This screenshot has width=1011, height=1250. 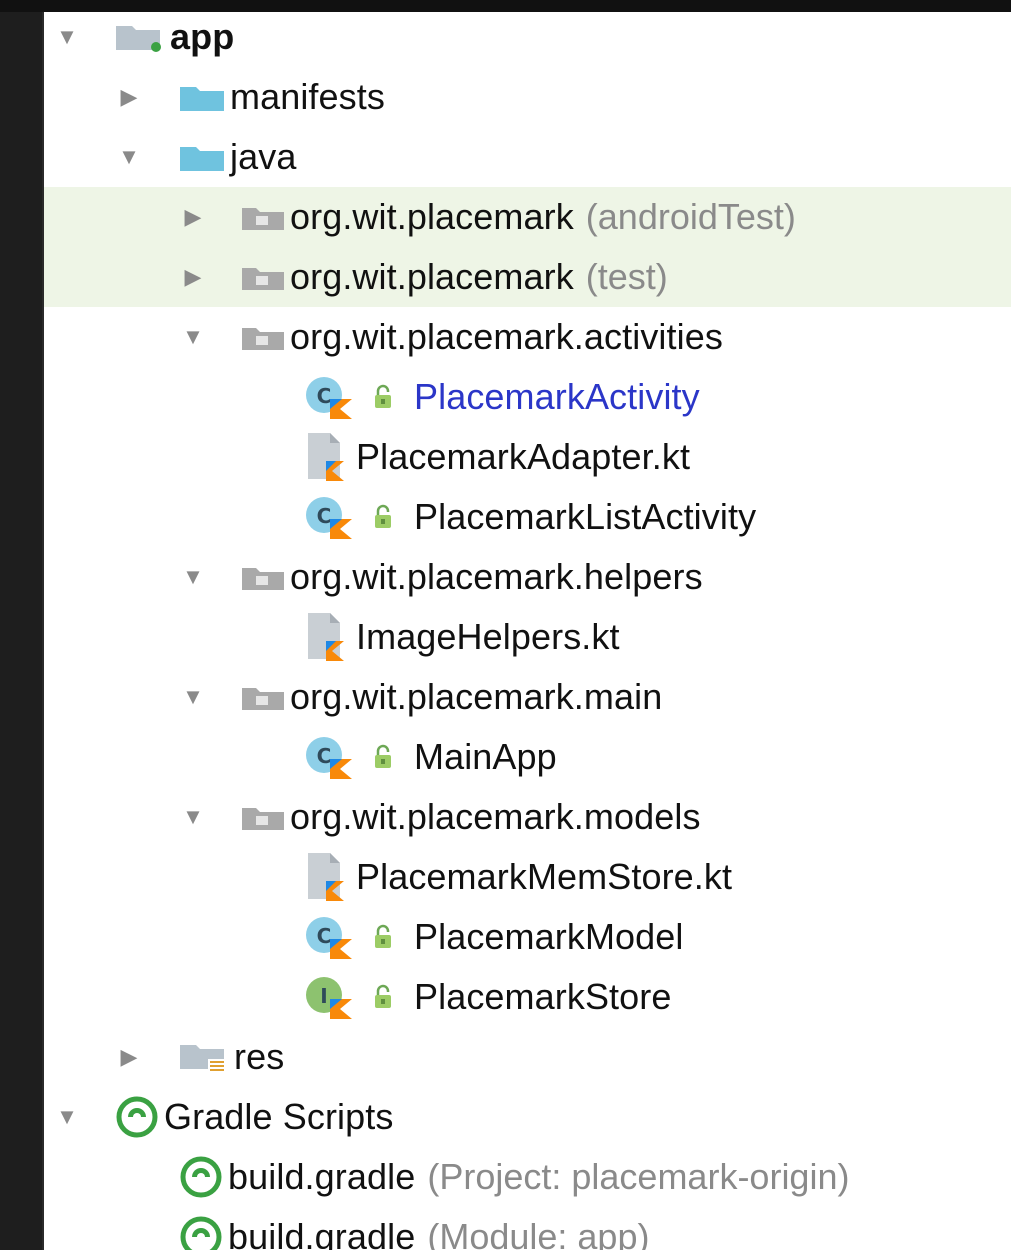 I want to click on tree-node-content: org.wit.placemark (androidTest), so click(x=518, y=217).